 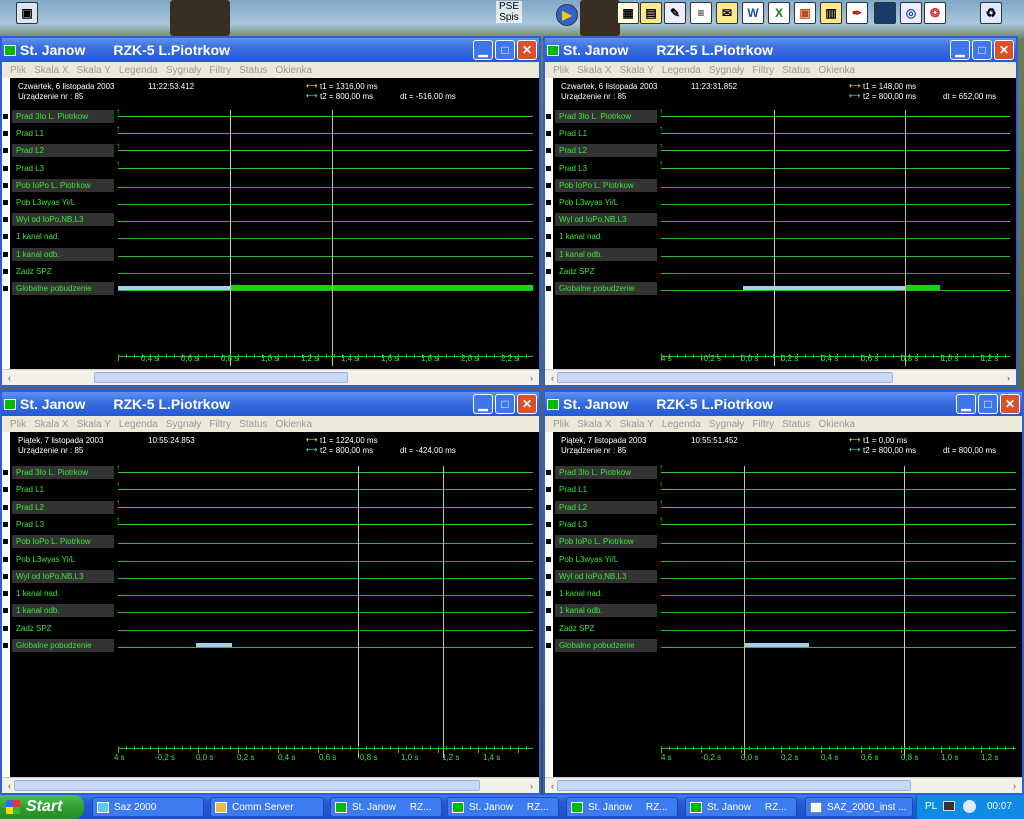 I want to click on menu-item: Skala Y, so click(x=637, y=70).